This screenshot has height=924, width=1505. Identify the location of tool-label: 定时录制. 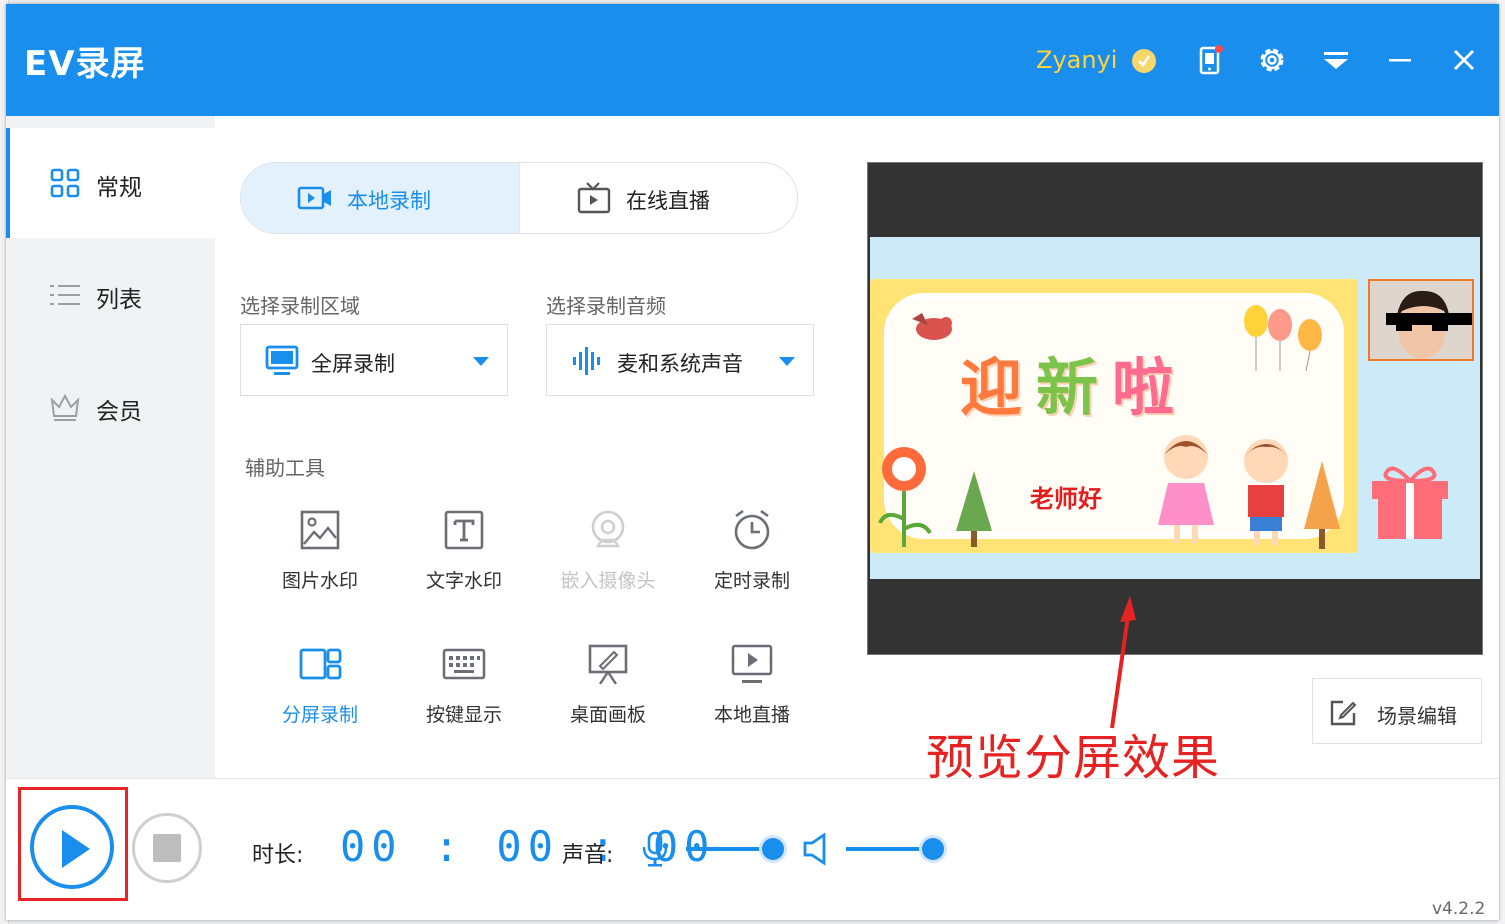
(751, 581).